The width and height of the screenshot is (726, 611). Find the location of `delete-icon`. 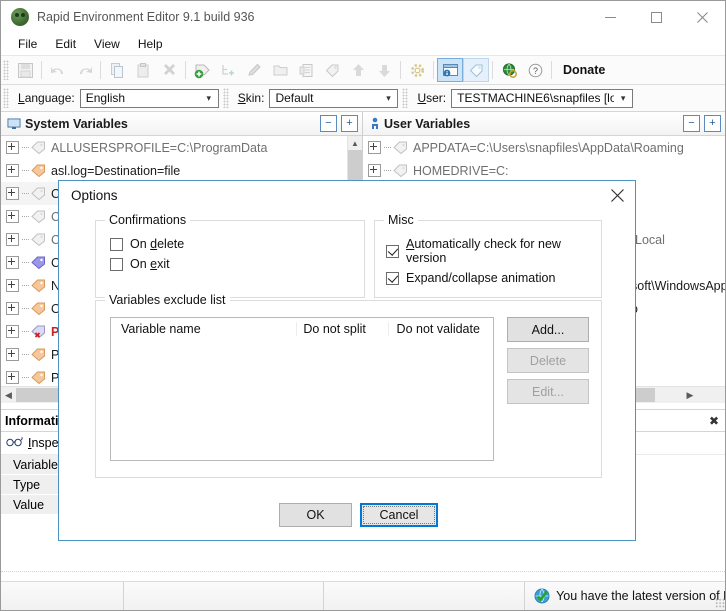

delete-icon is located at coordinates (169, 70).